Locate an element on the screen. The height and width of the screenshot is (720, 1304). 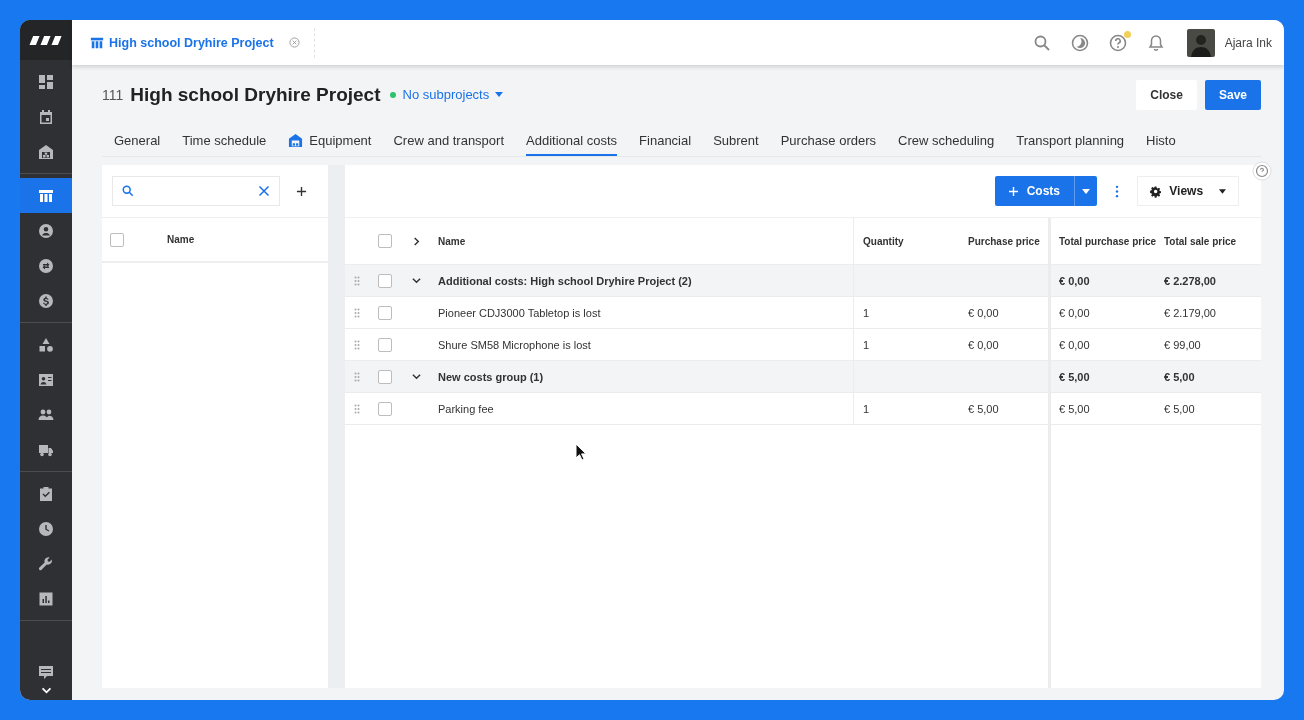
clear-icon is located at coordinates (264, 191).